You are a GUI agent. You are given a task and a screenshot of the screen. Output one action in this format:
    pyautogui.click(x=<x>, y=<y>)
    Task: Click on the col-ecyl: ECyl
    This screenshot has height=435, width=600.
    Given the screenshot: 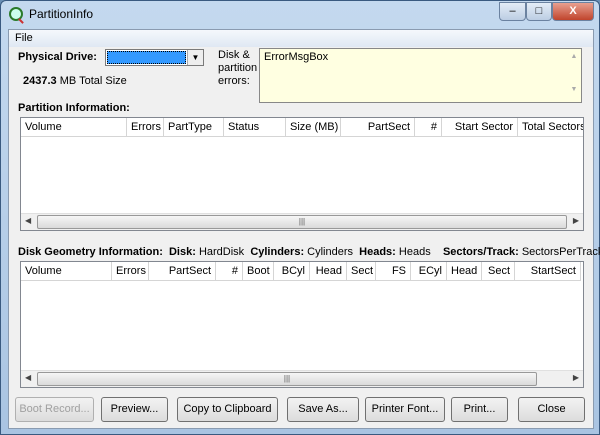 What is the action you would take?
    pyautogui.click(x=429, y=271)
    